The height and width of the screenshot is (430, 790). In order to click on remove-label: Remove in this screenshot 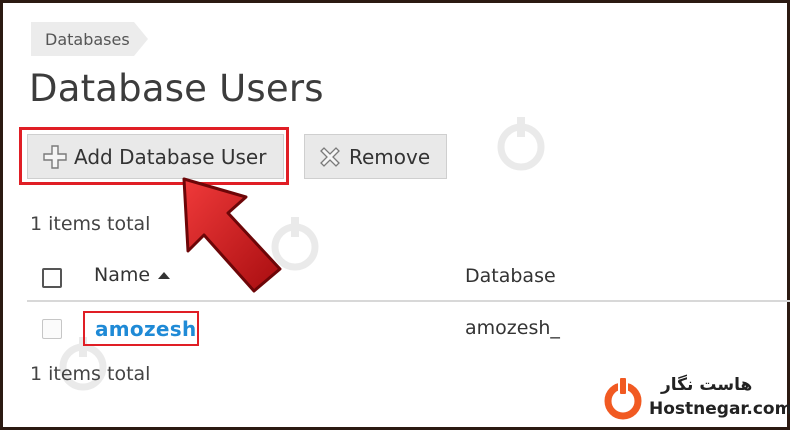, I will do `click(390, 156)`.